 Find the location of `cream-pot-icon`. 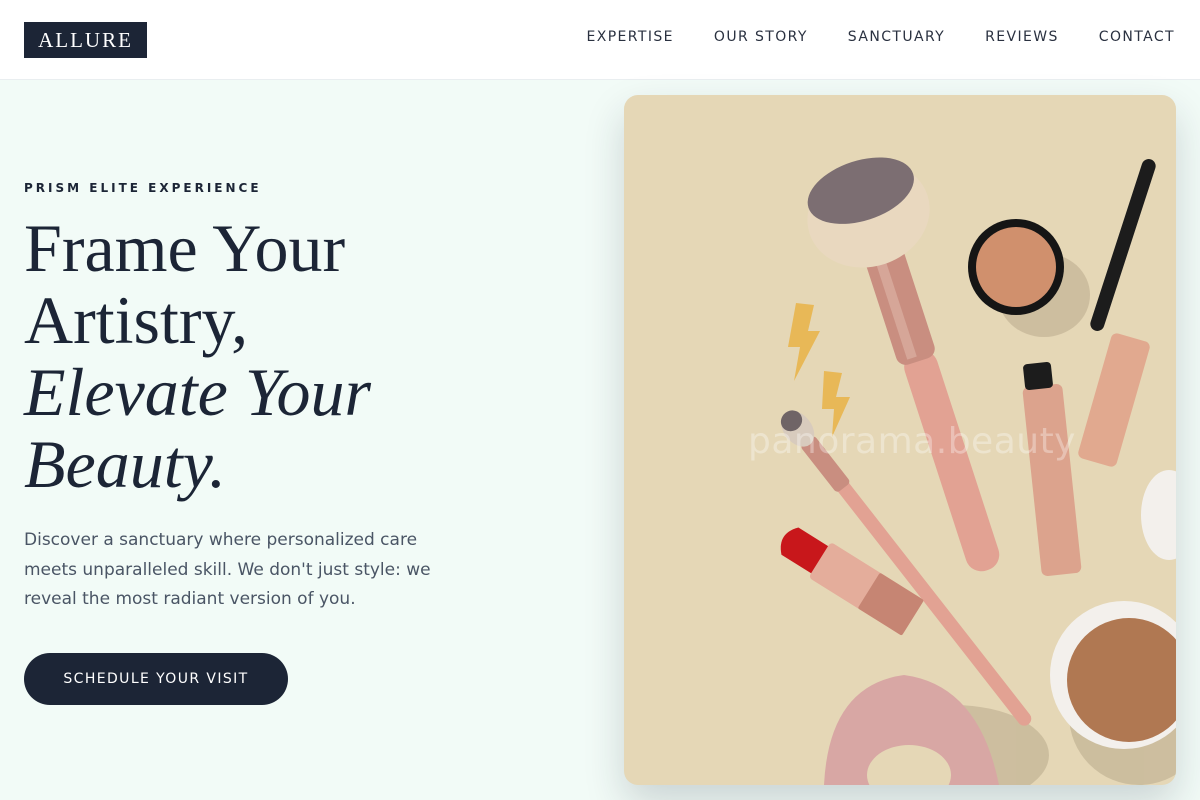

cream-pot-icon is located at coordinates (1016, 267).